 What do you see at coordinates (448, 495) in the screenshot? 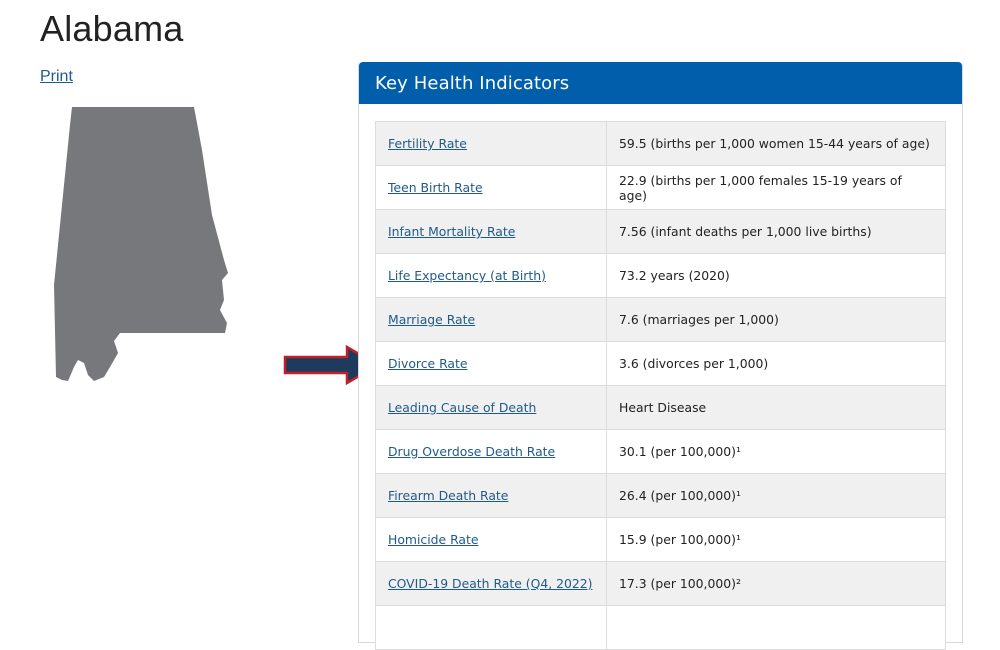
I see `firearm-death-rate-link: Firearm Death Rate` at bounding box center [448, 495].